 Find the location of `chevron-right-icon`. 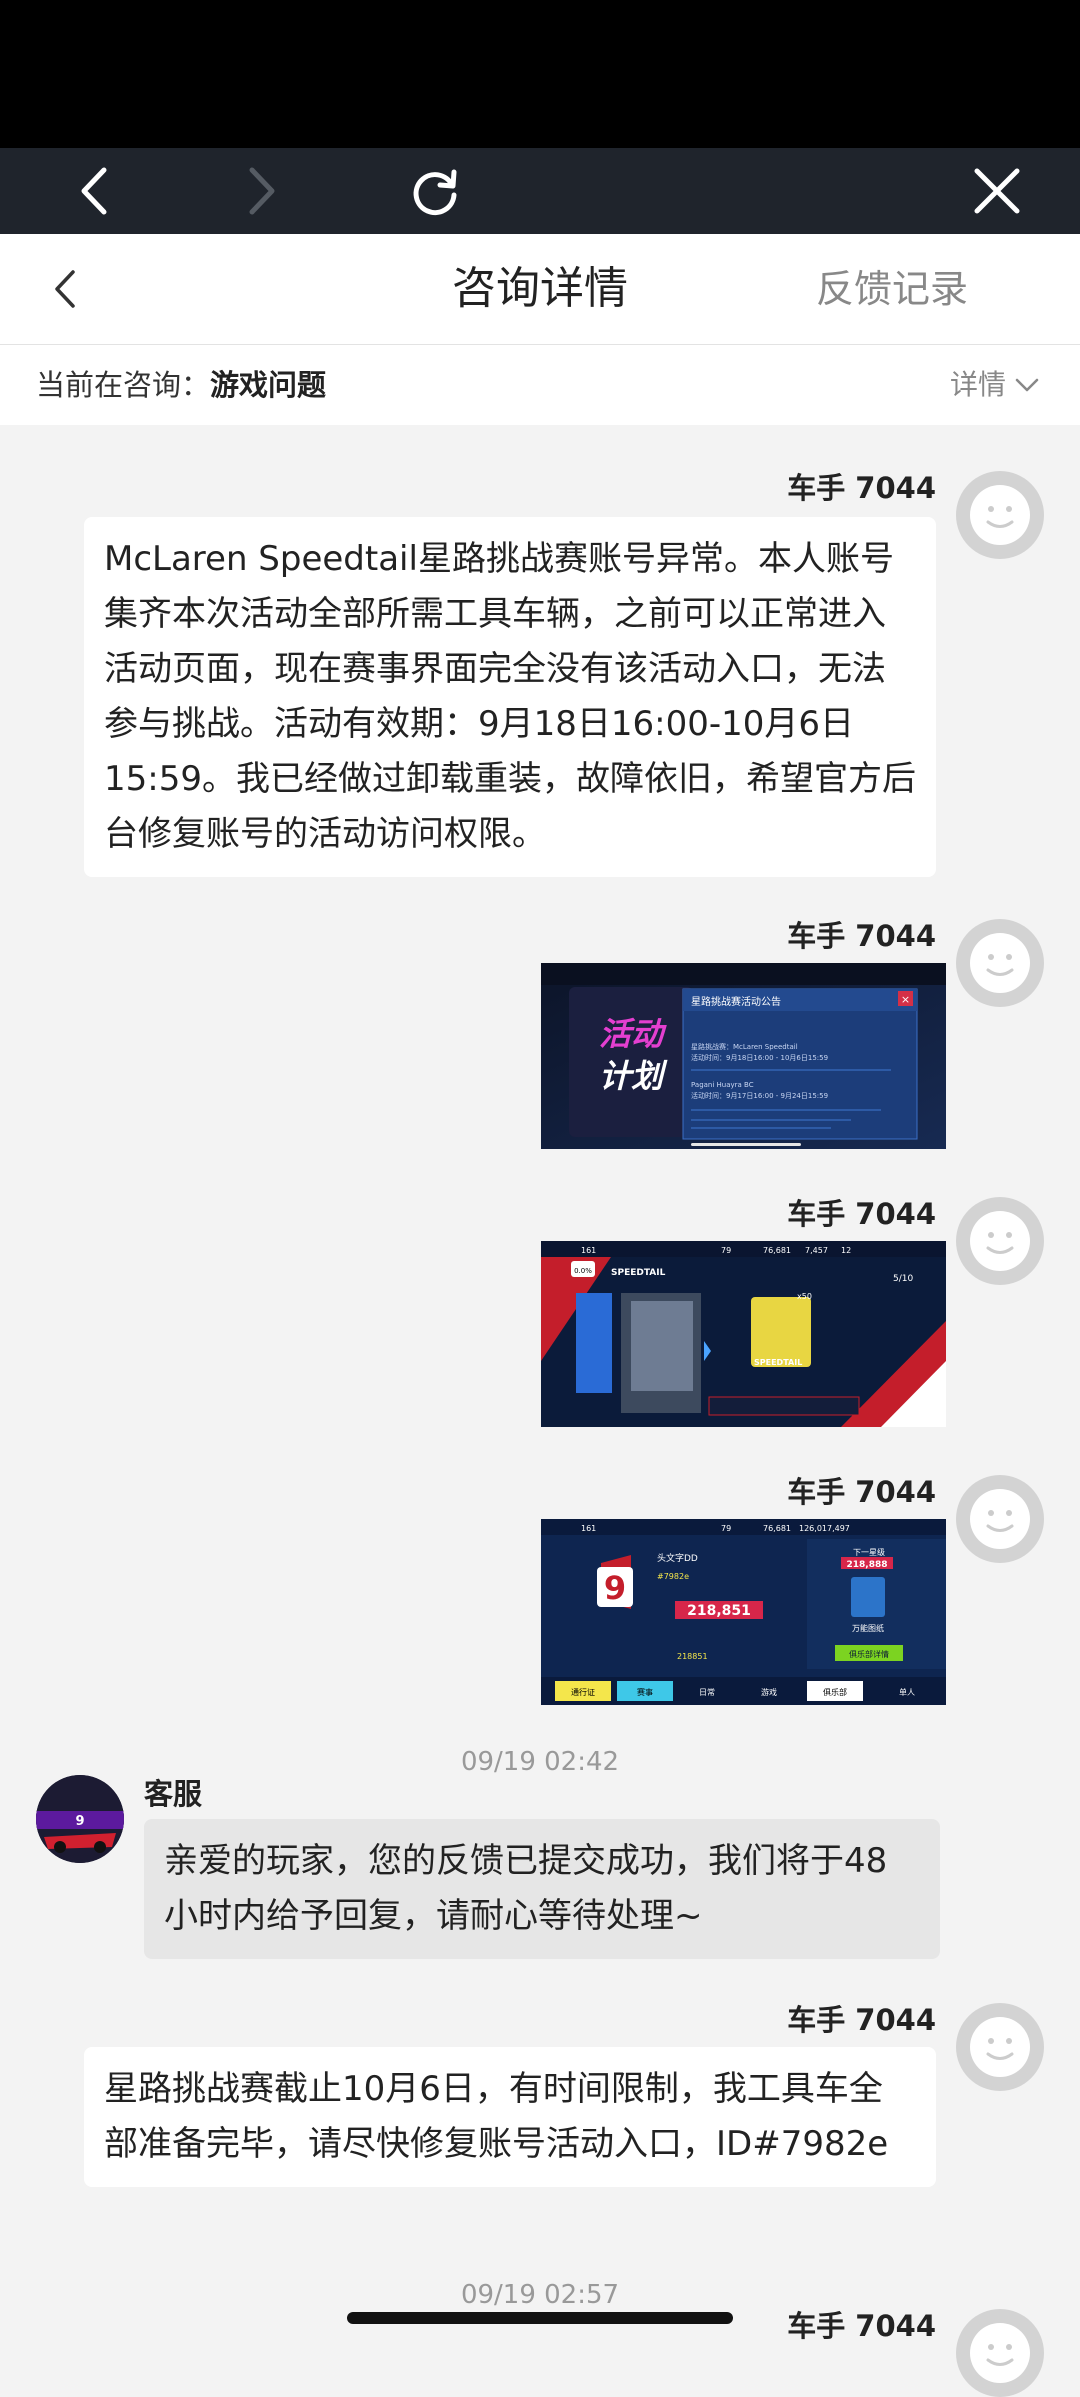

chevron-right-icon is located at coordinates (262, 191).